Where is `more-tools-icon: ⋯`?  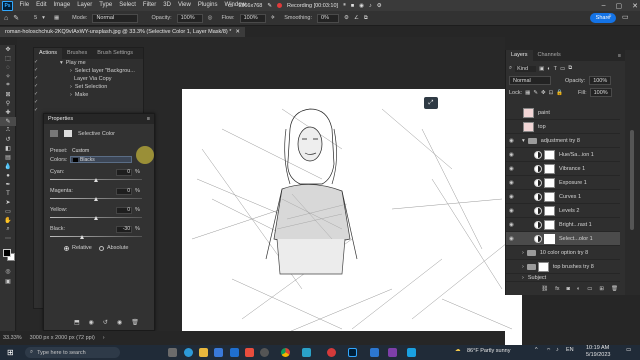
more-tools-icon: ⋯ is located at coordinates (8, 238).